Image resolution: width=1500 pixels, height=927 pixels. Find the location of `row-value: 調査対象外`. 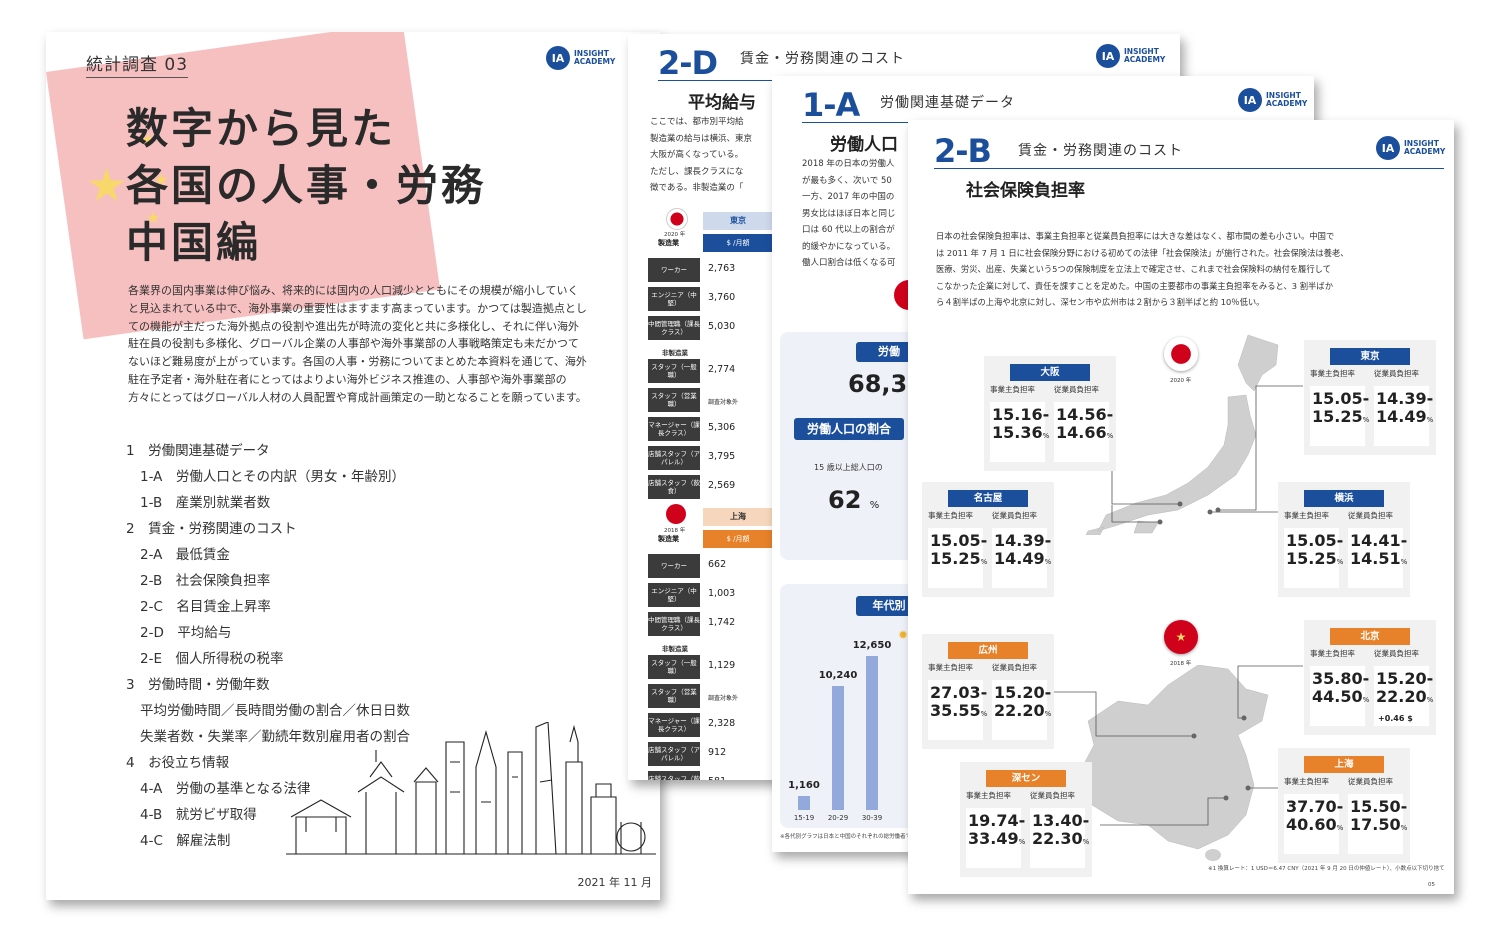

row-value: 調査対象外 is located at coordinates (723, 698).